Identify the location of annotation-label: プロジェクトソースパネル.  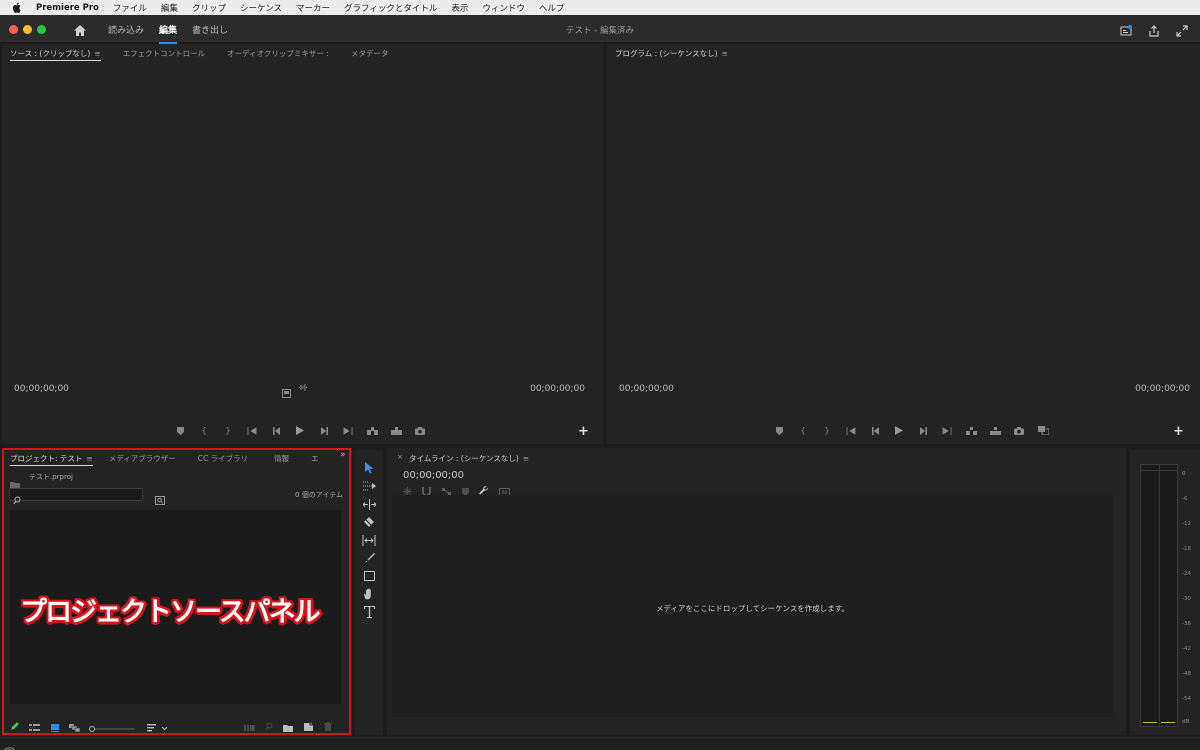
(170, 612).